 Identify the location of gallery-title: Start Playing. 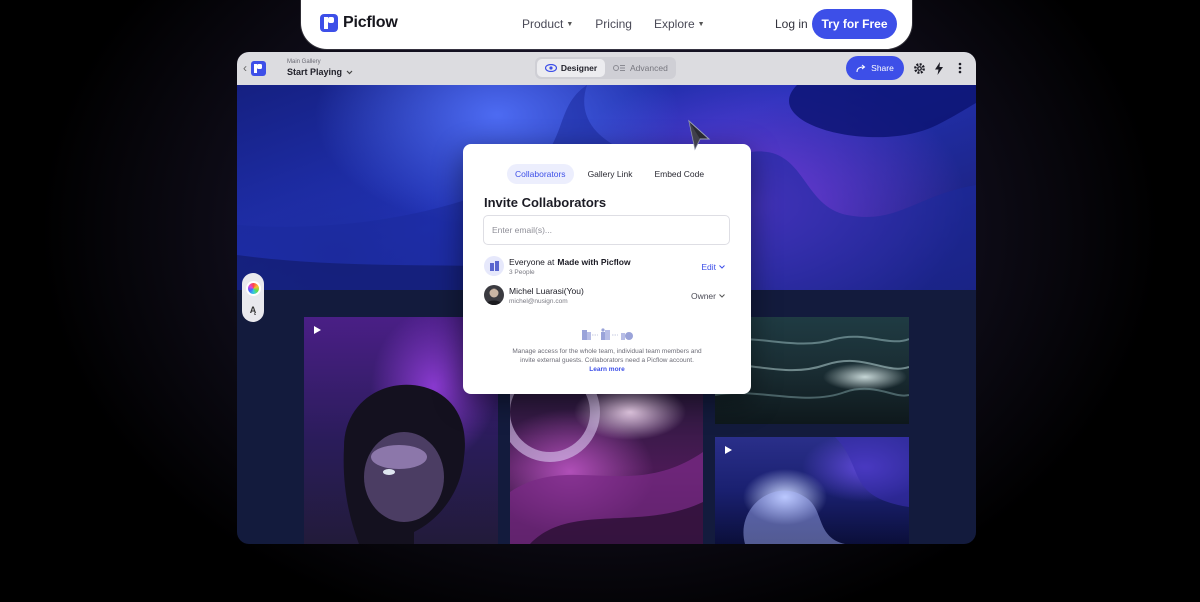
(315, 72).